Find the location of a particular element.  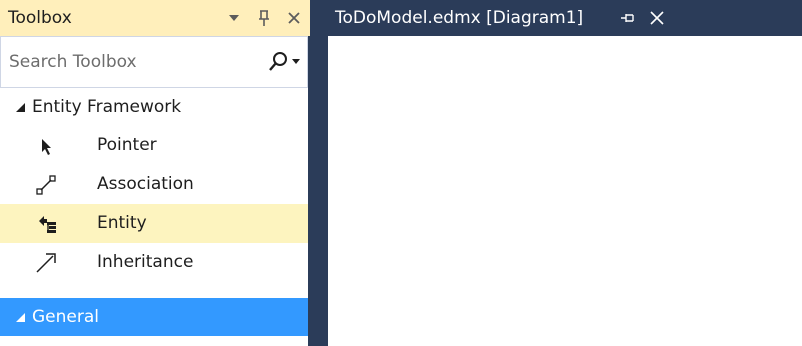

group-label: General is located at coordinates (65, 317).